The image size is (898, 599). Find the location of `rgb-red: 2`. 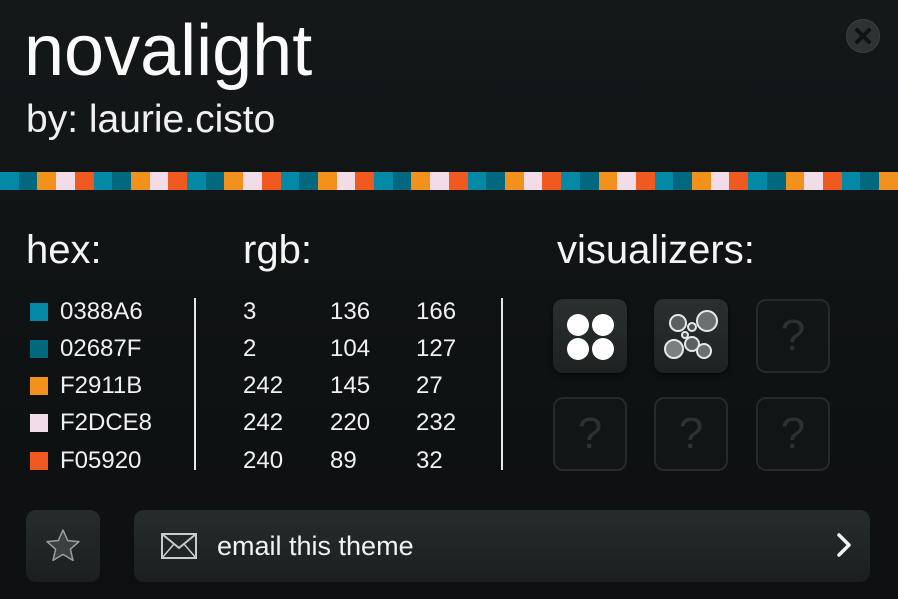

rgb-red: 2 is located at coordinates (250, 348).